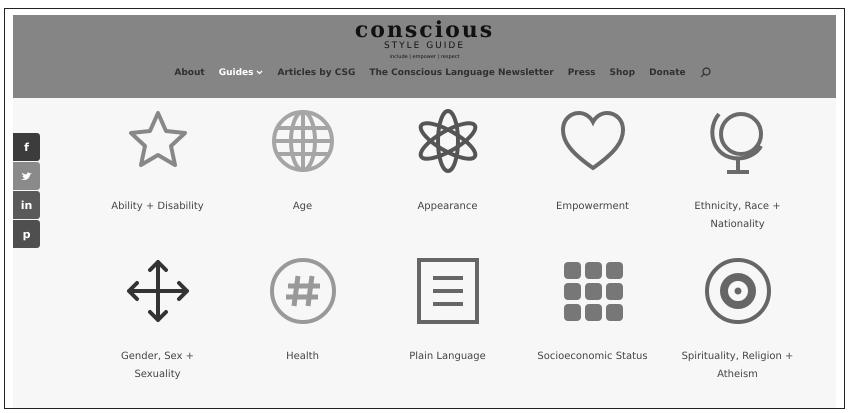 The width and height of the screenshot is (851, 413). What do you see at coordinates (424, 30) in the screenshot?
I see `logo-title: conscious` at bounding box center [424, 30].